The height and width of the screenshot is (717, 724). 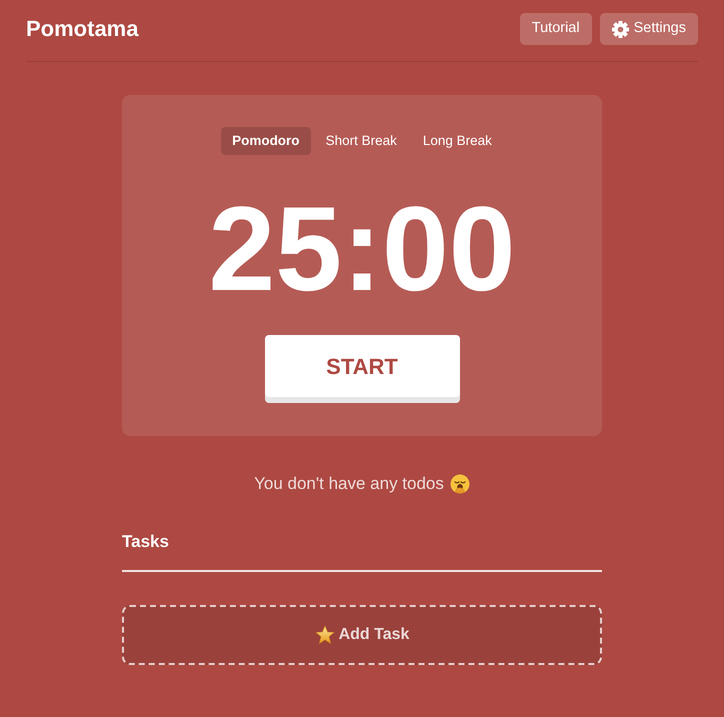 What do you see at coordinates (362, 634) in the screenshot?
I see `add-task-button: Add Task` at bounding box center [362, 634].